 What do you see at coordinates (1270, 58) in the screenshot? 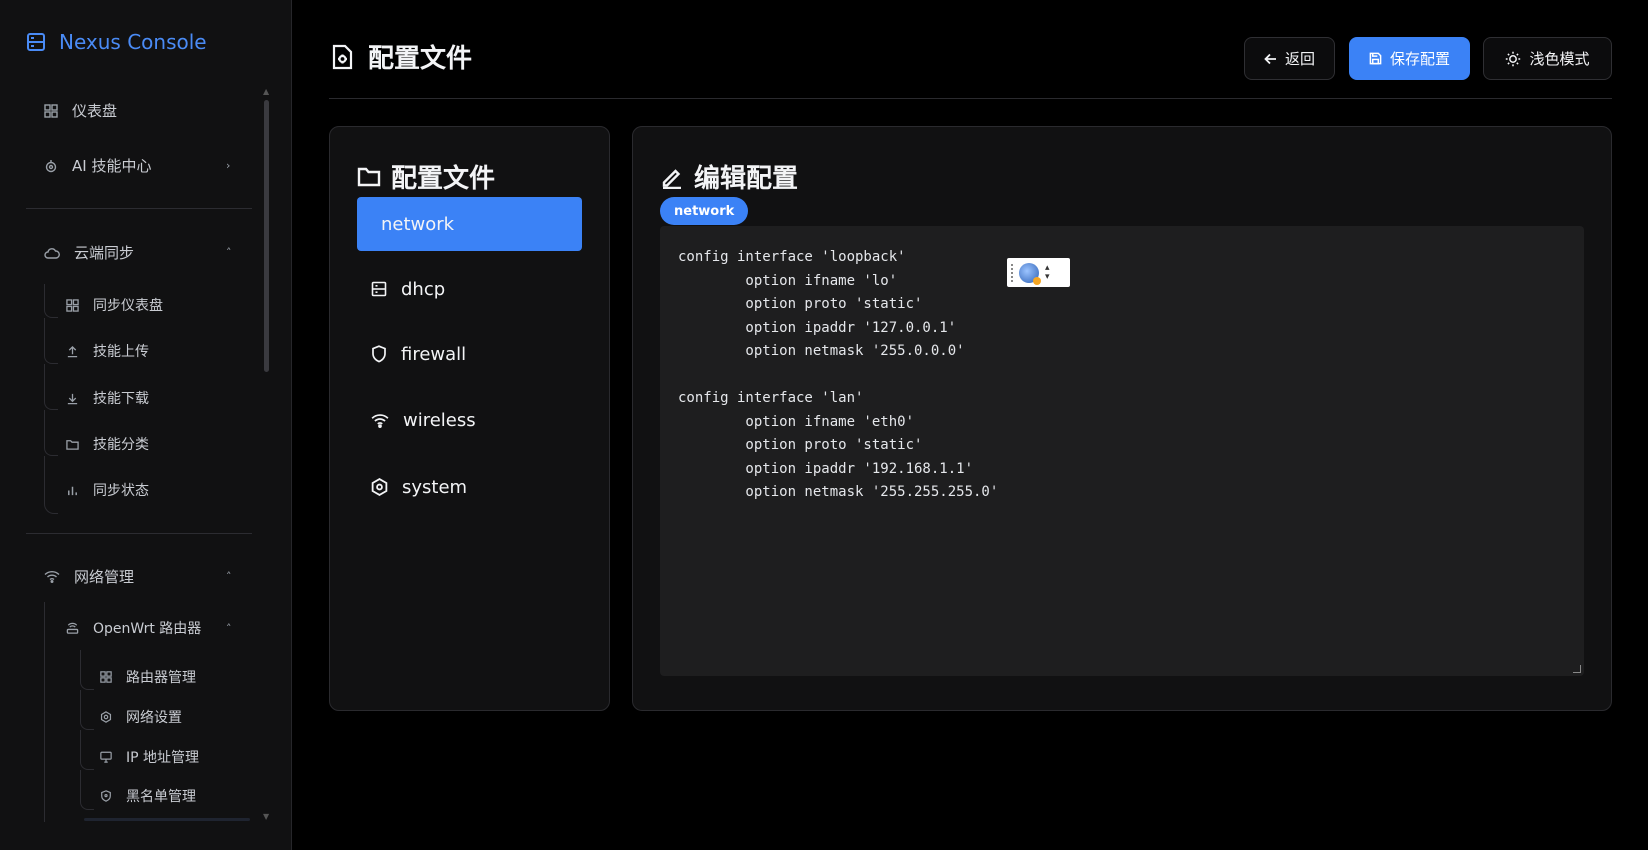
I see `arrow-left-icon` at bounding box center [1270, 58].